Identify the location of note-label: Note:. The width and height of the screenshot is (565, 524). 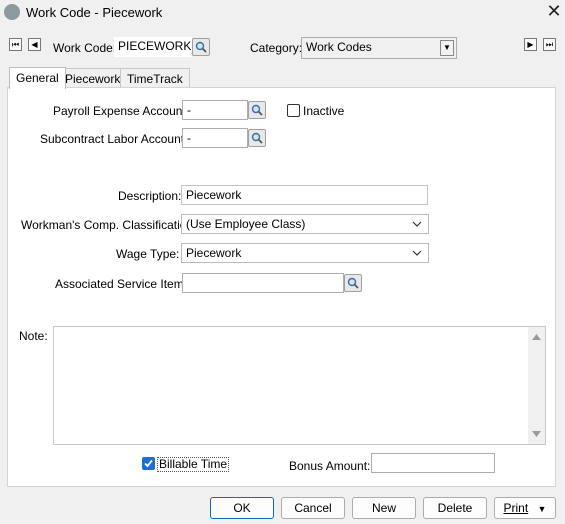
(33, 336).